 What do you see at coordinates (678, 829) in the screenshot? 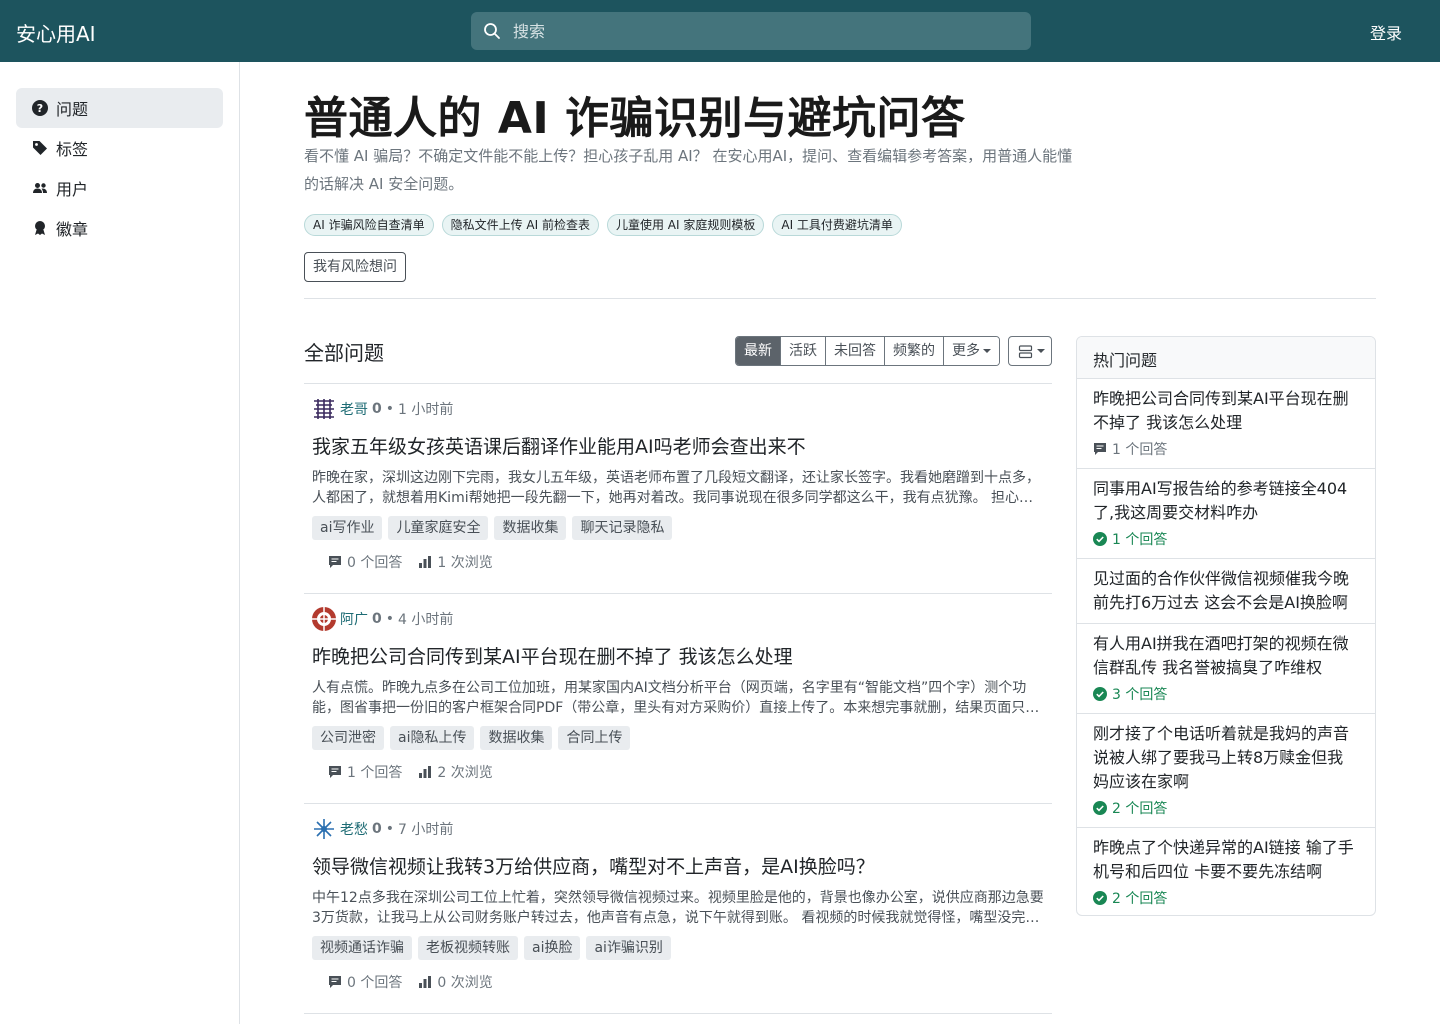
I see `question-meta: 老愁 0 • 7 小时前` at bounding box center [678, 829].